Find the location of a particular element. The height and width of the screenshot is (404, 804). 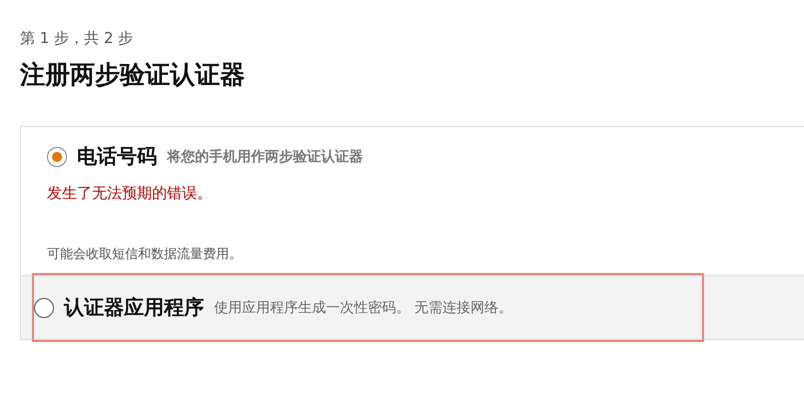

option-description: 将您的手机用作两步验证认证器 is located at coordinates (265, 157).